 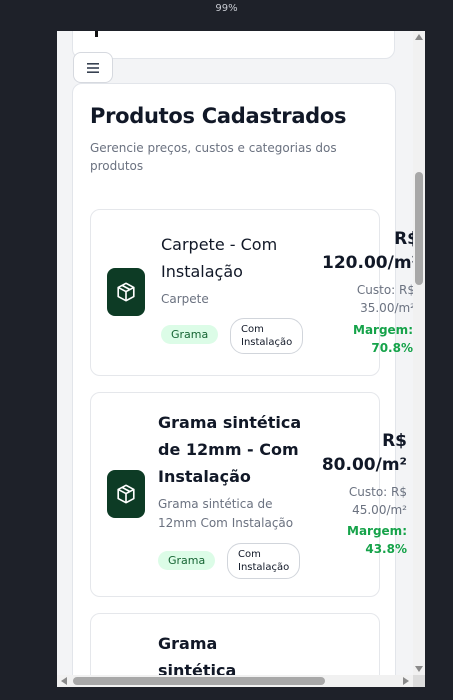 I want to click on product-name: Grama sintética de 12mm - Com Instalação, so click(x=229, y=449).